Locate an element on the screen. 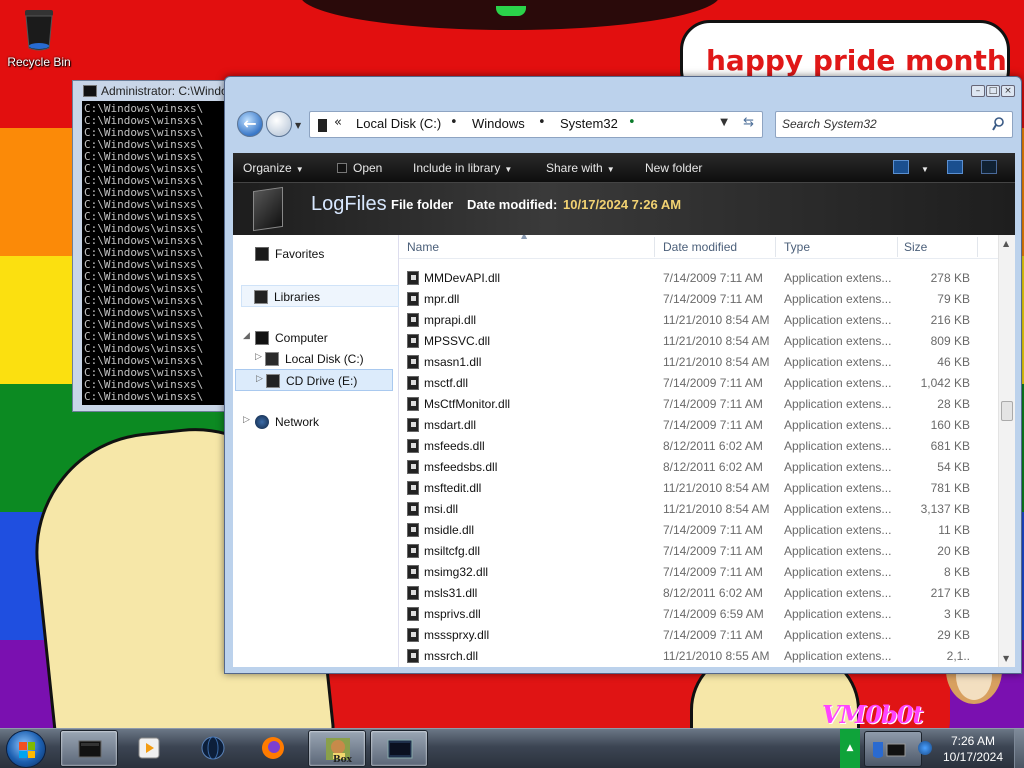 This screenshot has height=768, width=1024. nav-item-computer: ◢ Computer is located at coordinates (312, 338).